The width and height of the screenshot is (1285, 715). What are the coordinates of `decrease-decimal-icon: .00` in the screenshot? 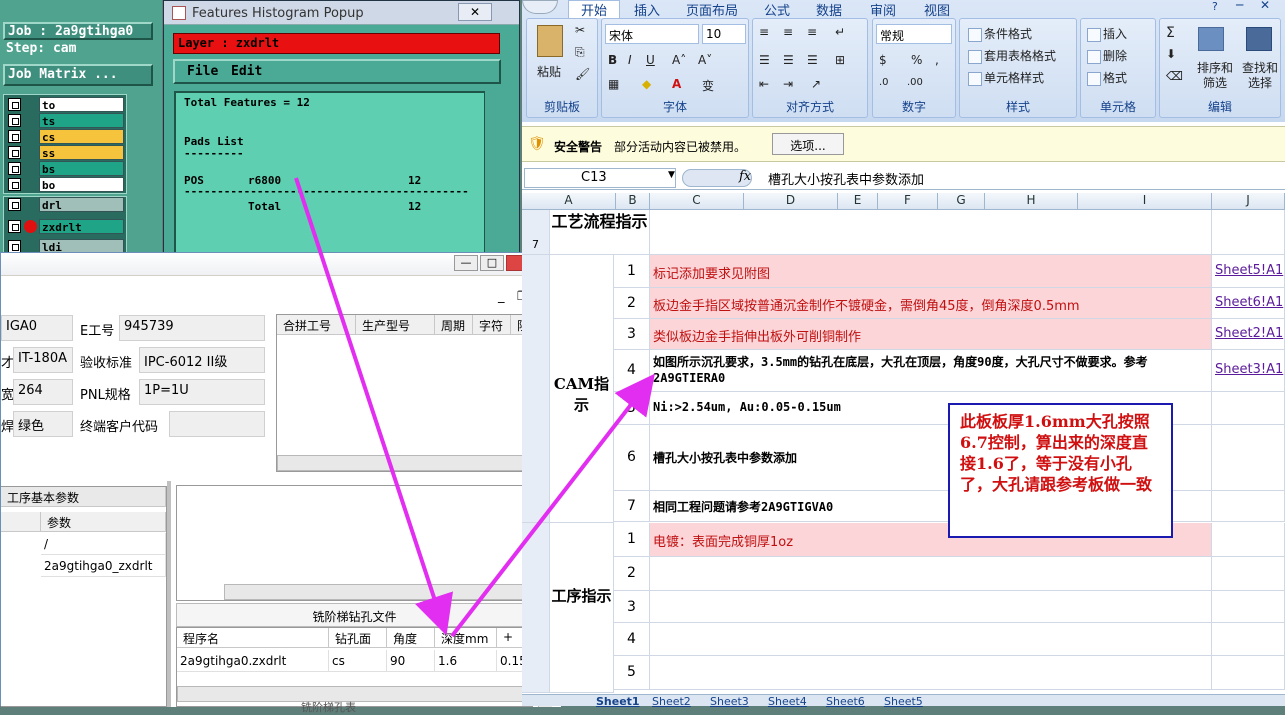 It's located at (915, 82).